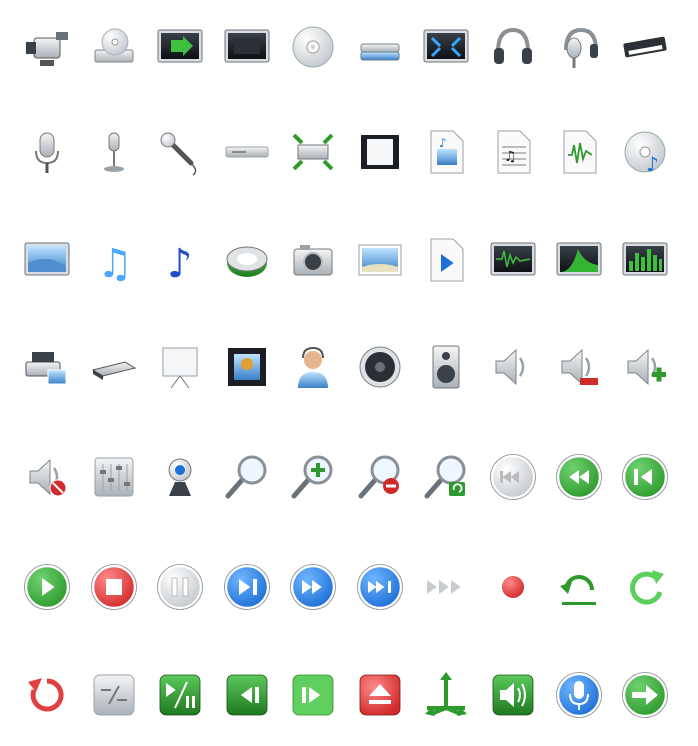 Image resolution: width=698 pixels, height=746 pixels. What do you see at coordinates (446, 260) in the screenshot?
I see `video-file-icon` at bounding box center [446, 260].